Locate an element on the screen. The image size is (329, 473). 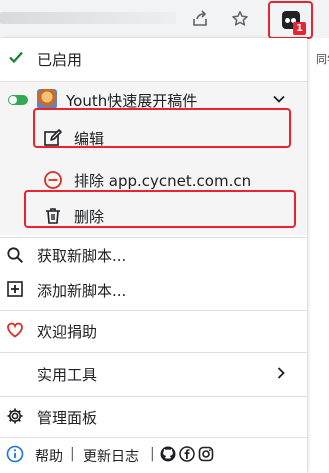
search-icon is located at coordinates (15, 255).